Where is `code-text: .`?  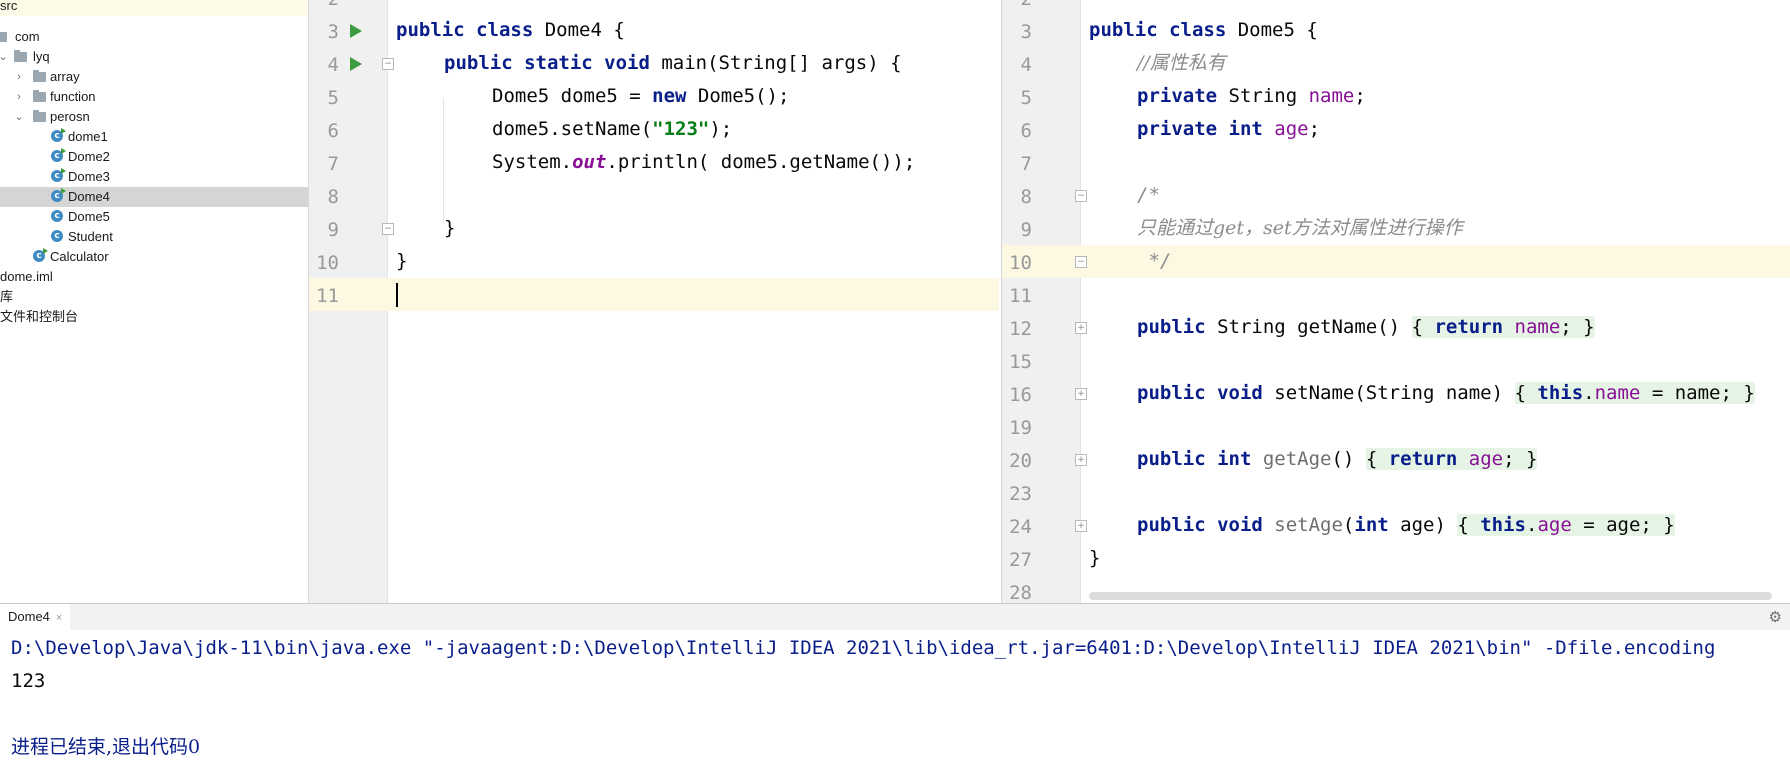
code-text: . is located at coordinates (1589, 393).